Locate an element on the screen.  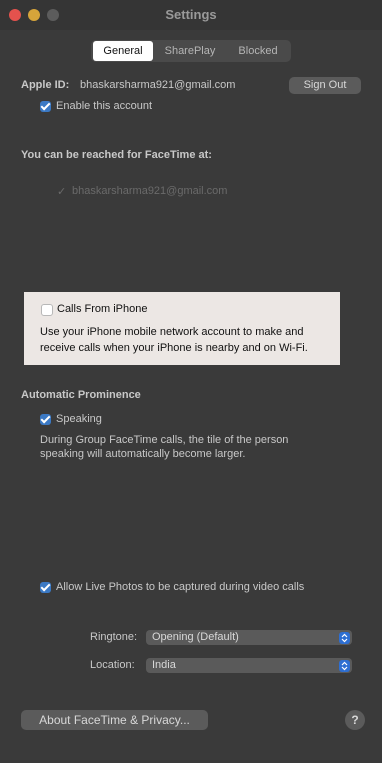
apple-id-label: Apple ID: is located at coordinates (45, 85).